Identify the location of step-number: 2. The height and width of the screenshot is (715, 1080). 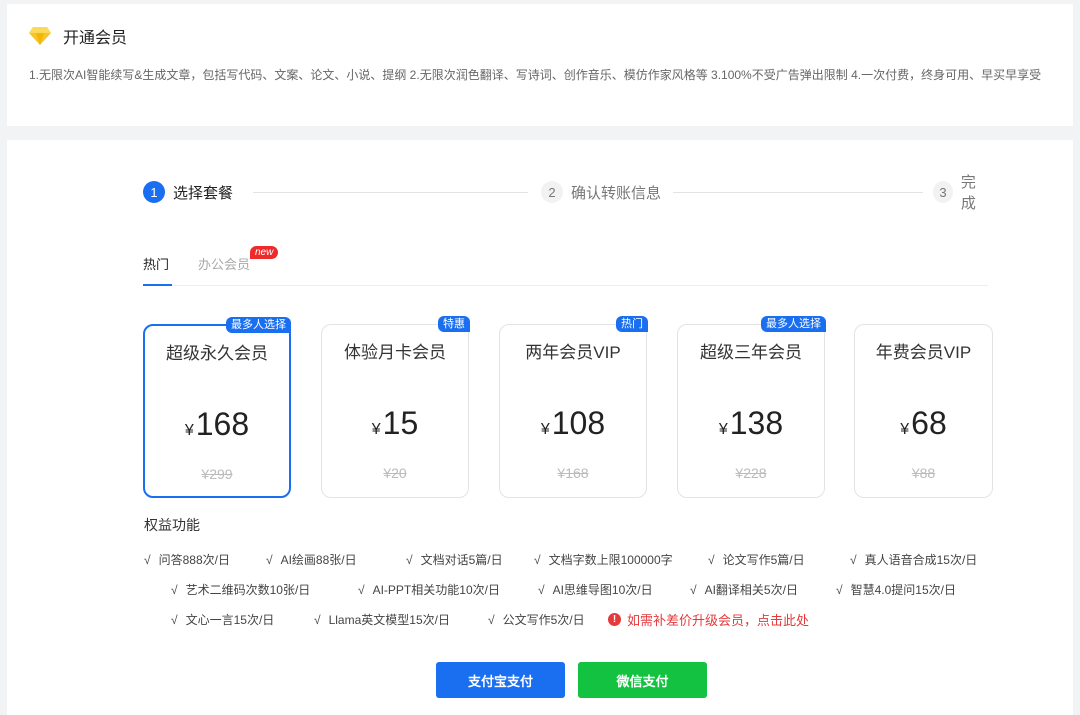
(552, 192).